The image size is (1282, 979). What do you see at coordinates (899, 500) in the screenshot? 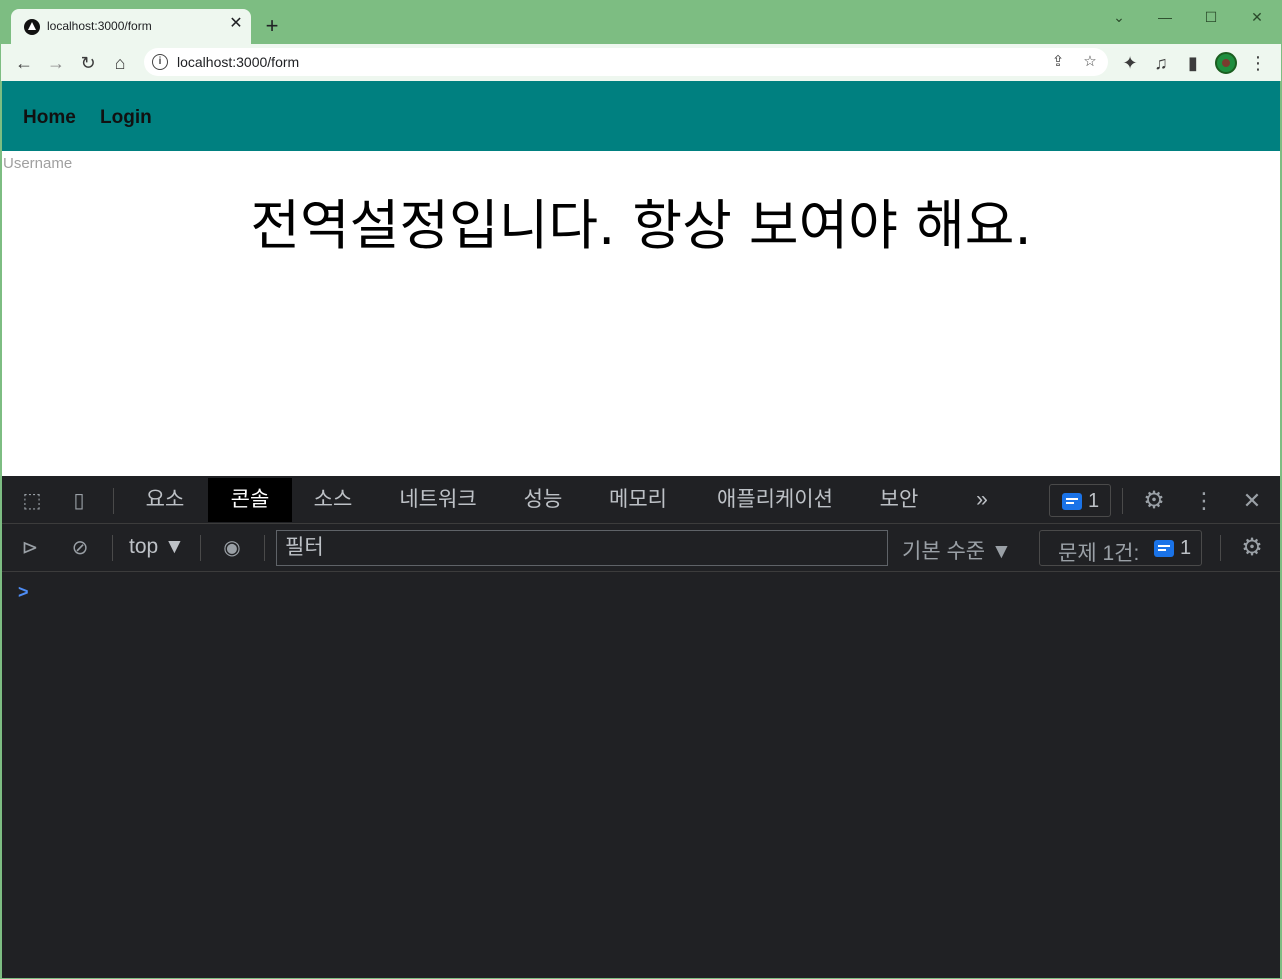
I see `tab-security: 보안` at bounding box center [899, 500].